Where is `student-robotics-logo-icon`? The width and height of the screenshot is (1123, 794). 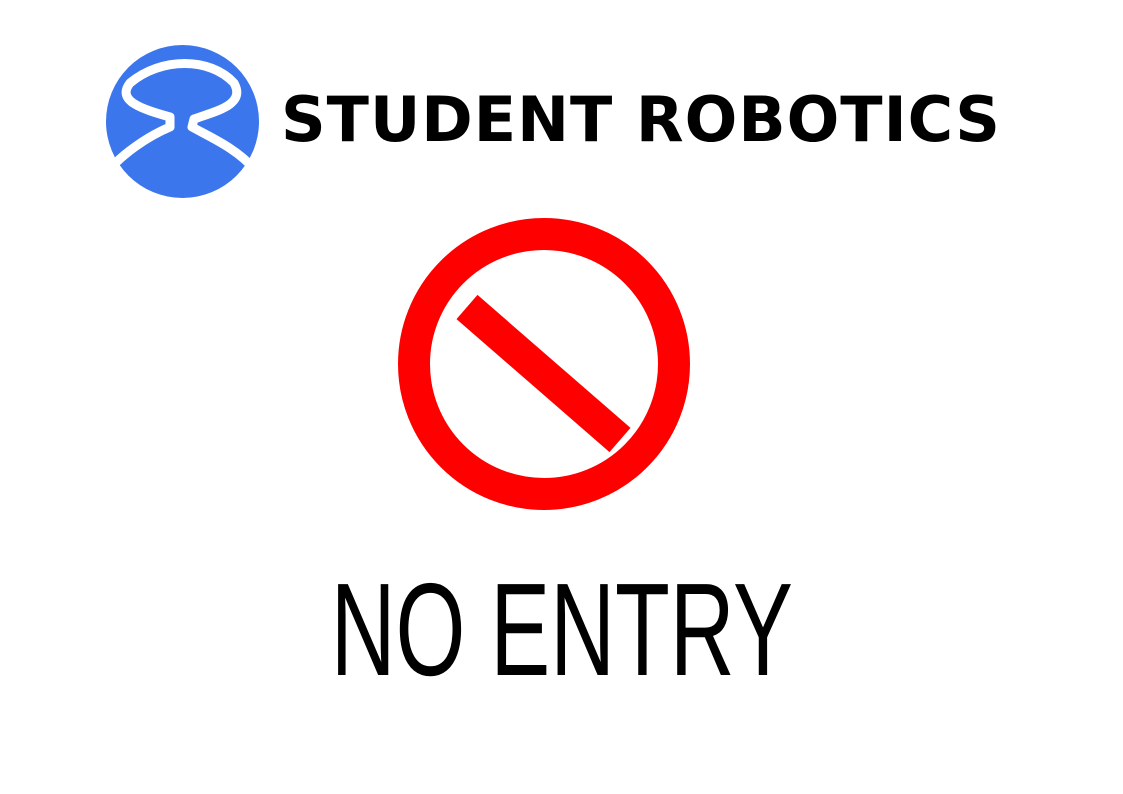 student-robotics-logo-icon is located at coordinates (183, 121).